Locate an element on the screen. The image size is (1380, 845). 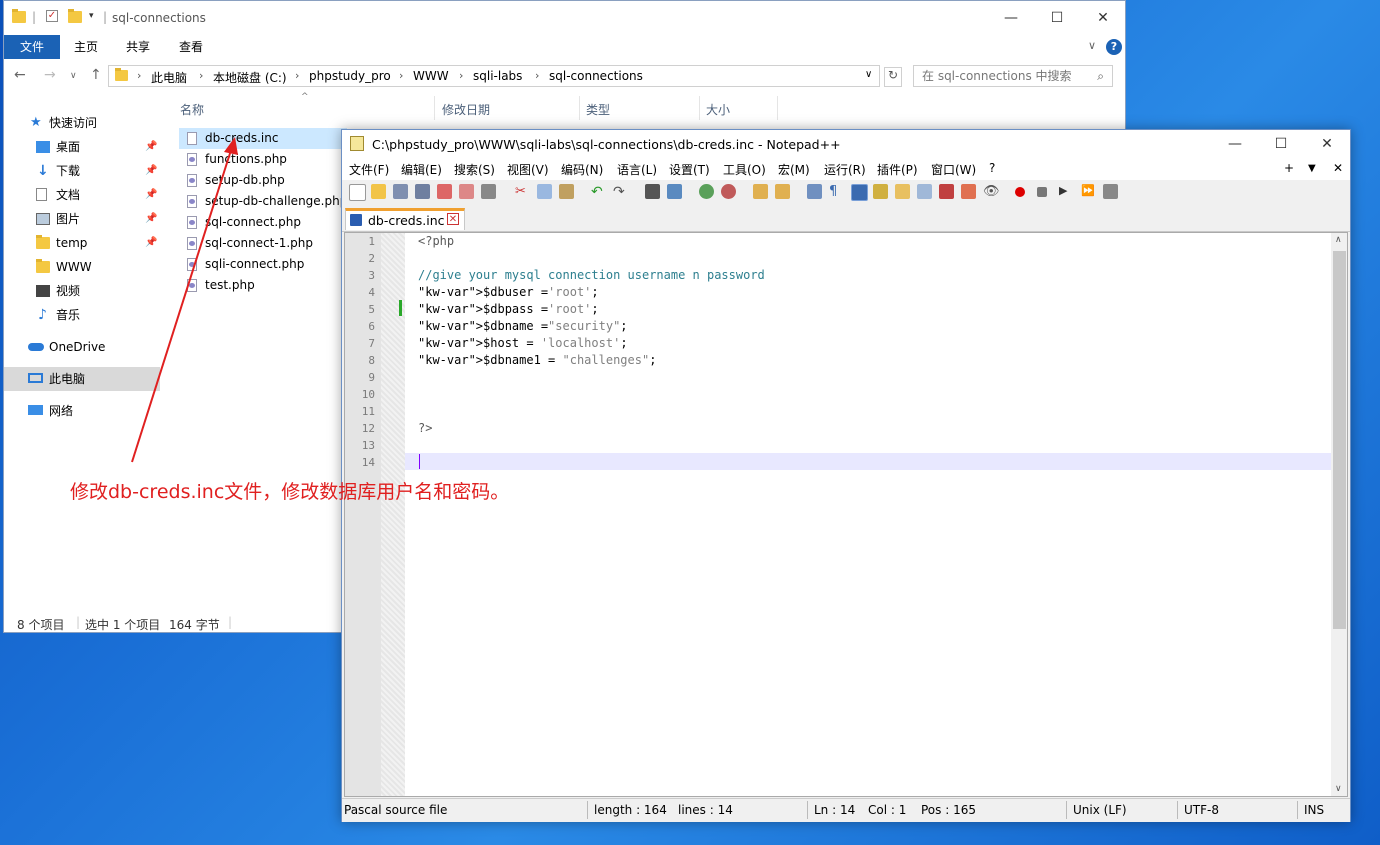
folder-workspace-icon is located at coordinates (968, 191).